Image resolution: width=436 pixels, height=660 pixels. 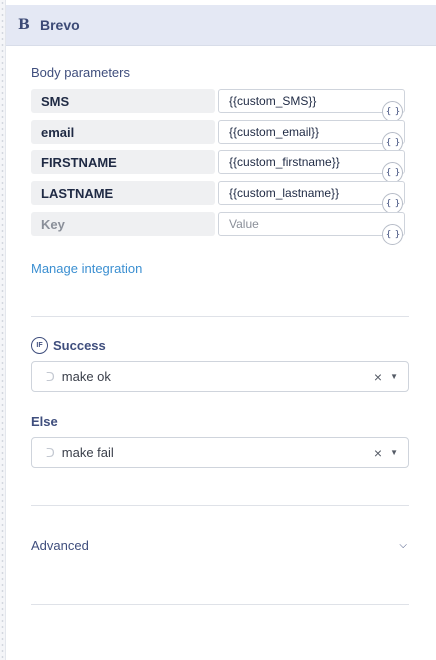 I want to click on param-value-input: Value, so click(x=311, y=224).